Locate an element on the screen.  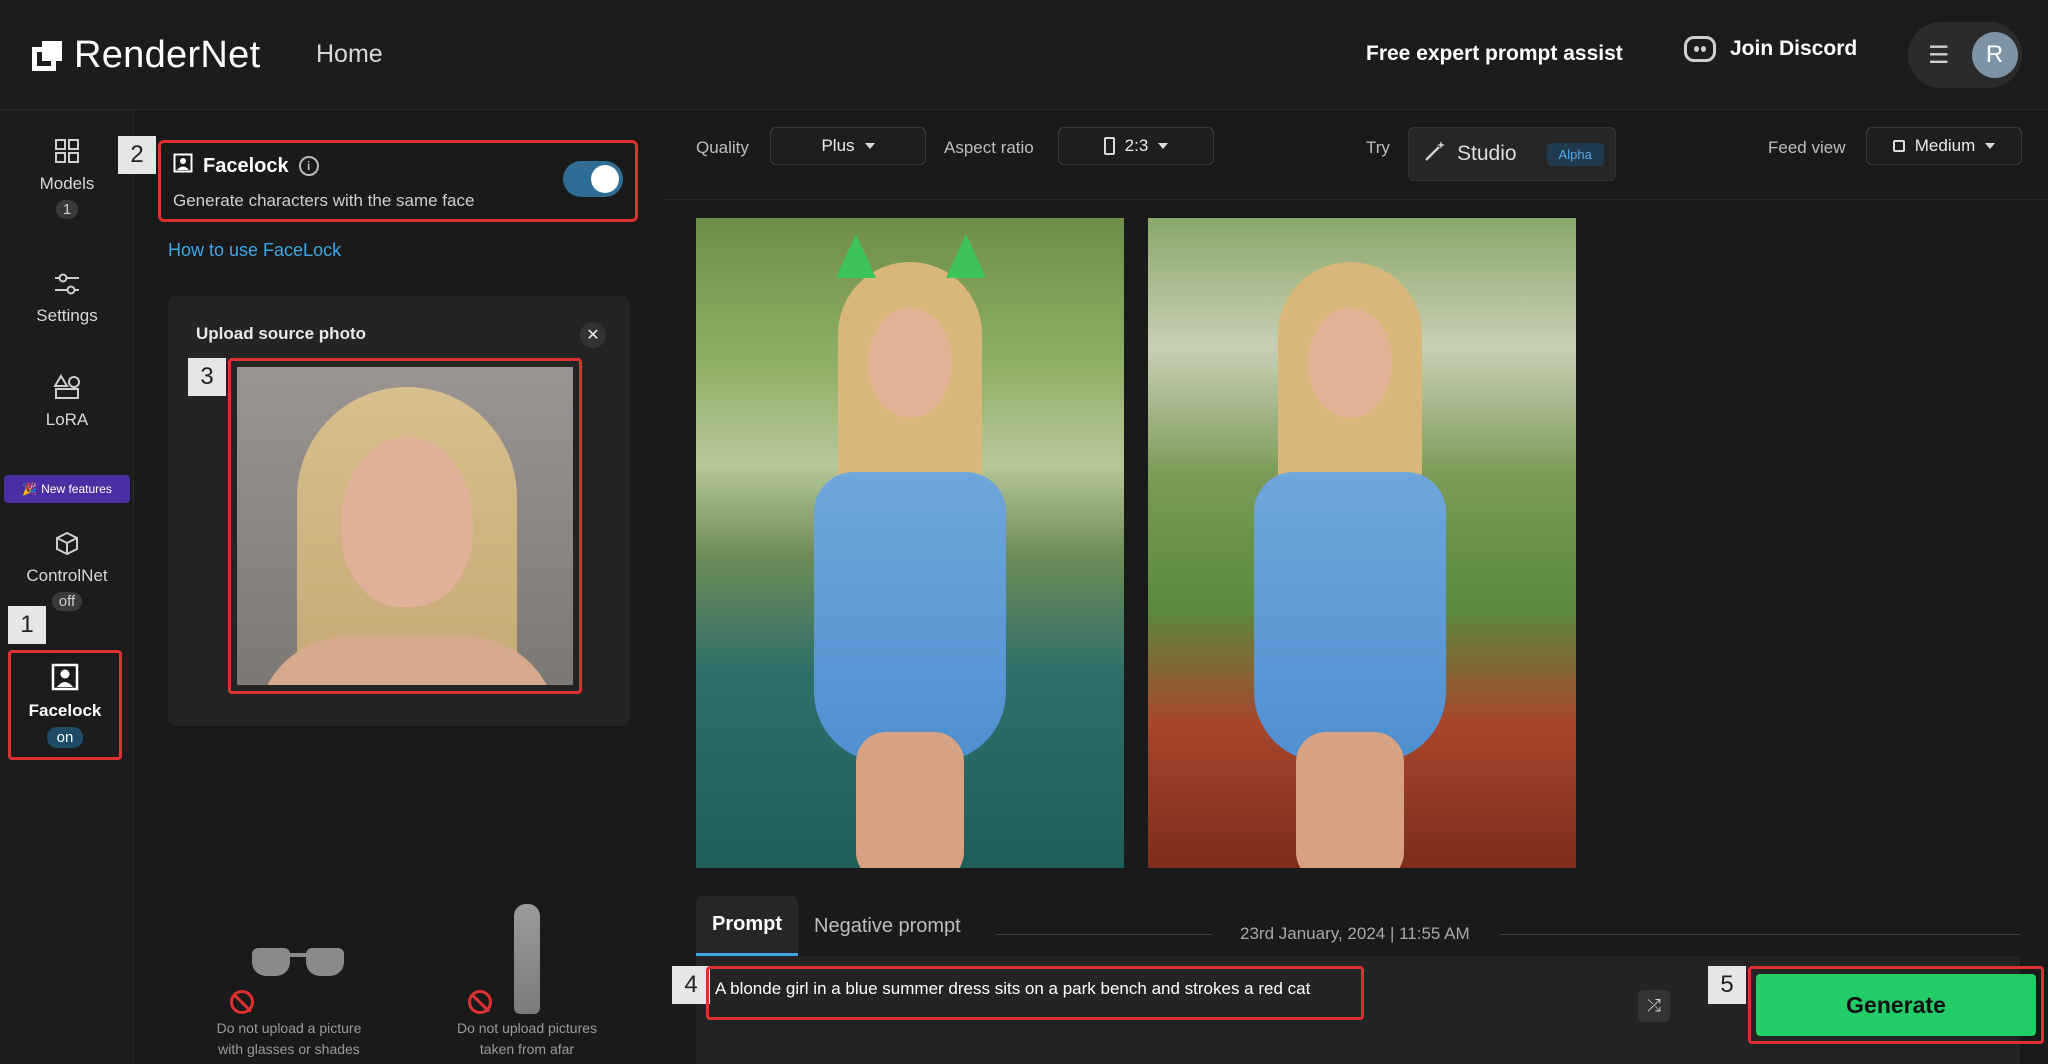
menu-icon: ☰ is located at coordinates (1939, 55).